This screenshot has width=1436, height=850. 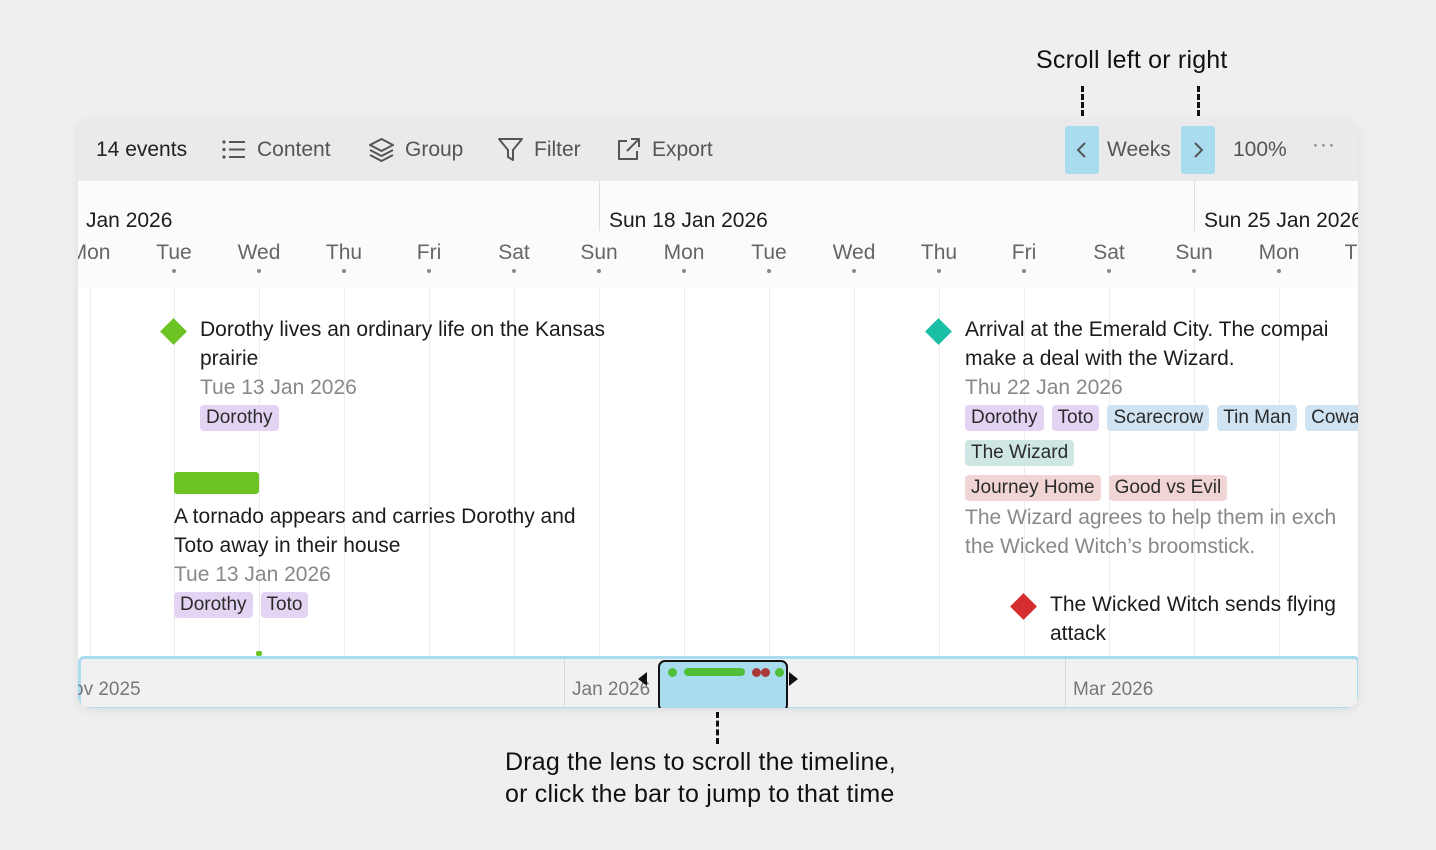 I want to click on more-menu-button: ···, so click(x=1324, y=145).